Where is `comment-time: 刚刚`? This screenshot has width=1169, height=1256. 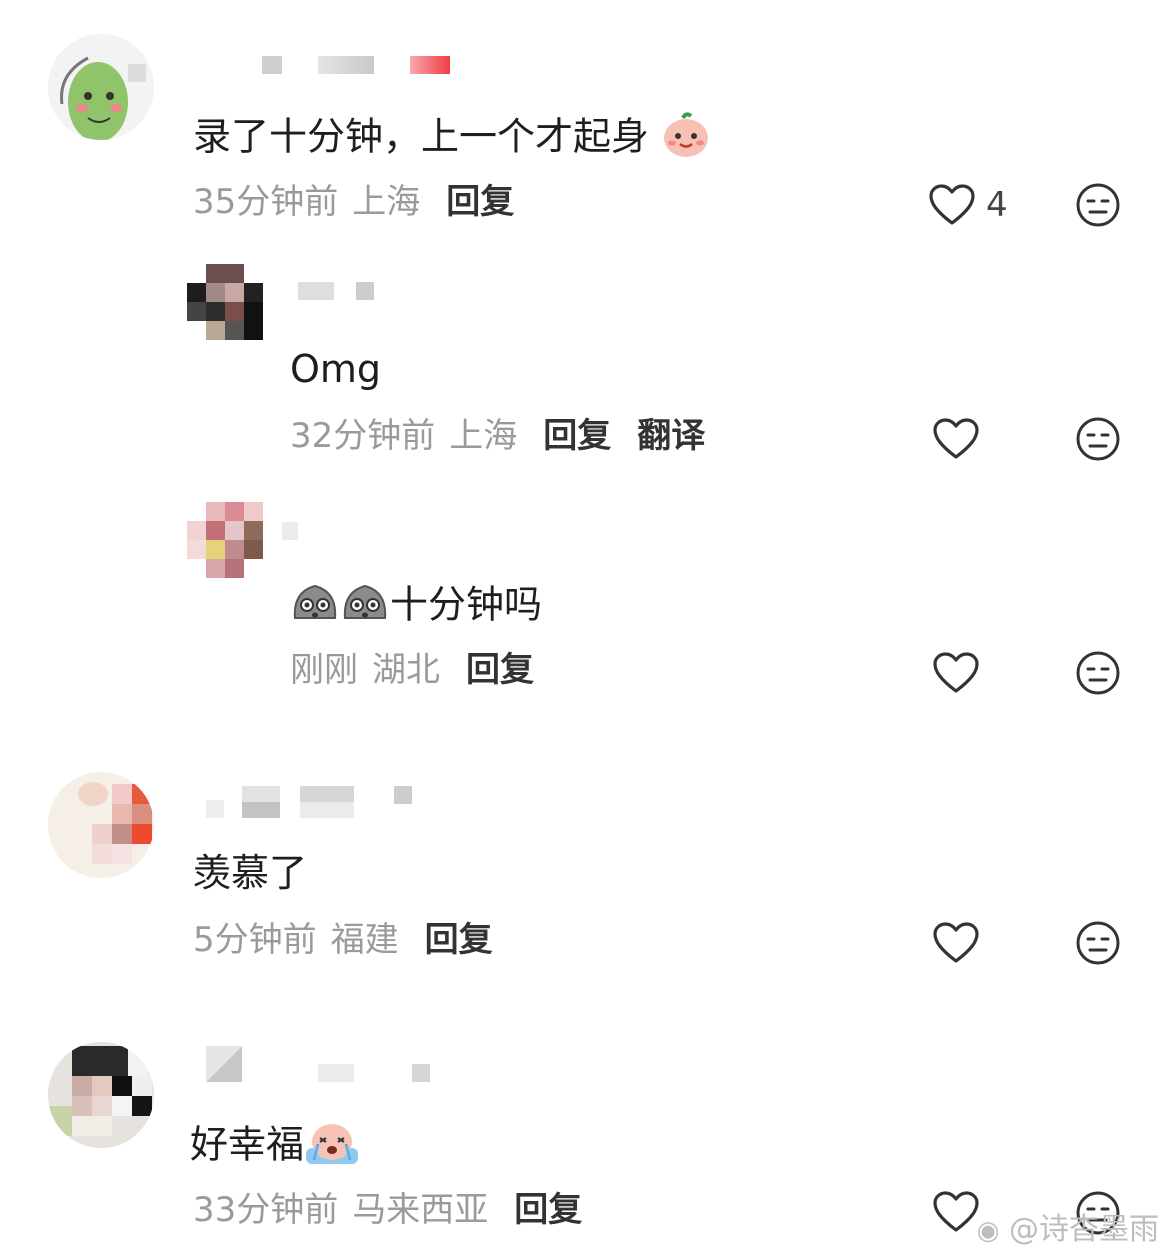
comment-time: 刚刚 is located at coordinates (324, 670).